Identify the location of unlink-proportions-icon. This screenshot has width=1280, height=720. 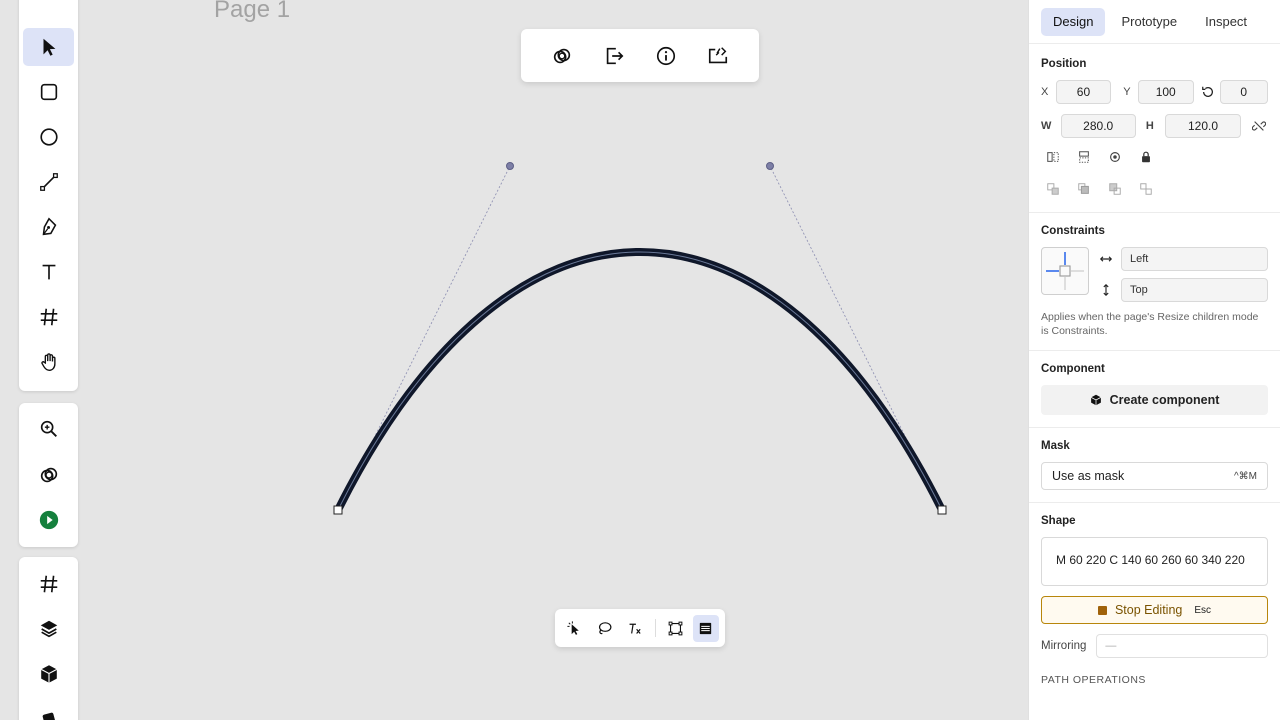
(1259, 126).